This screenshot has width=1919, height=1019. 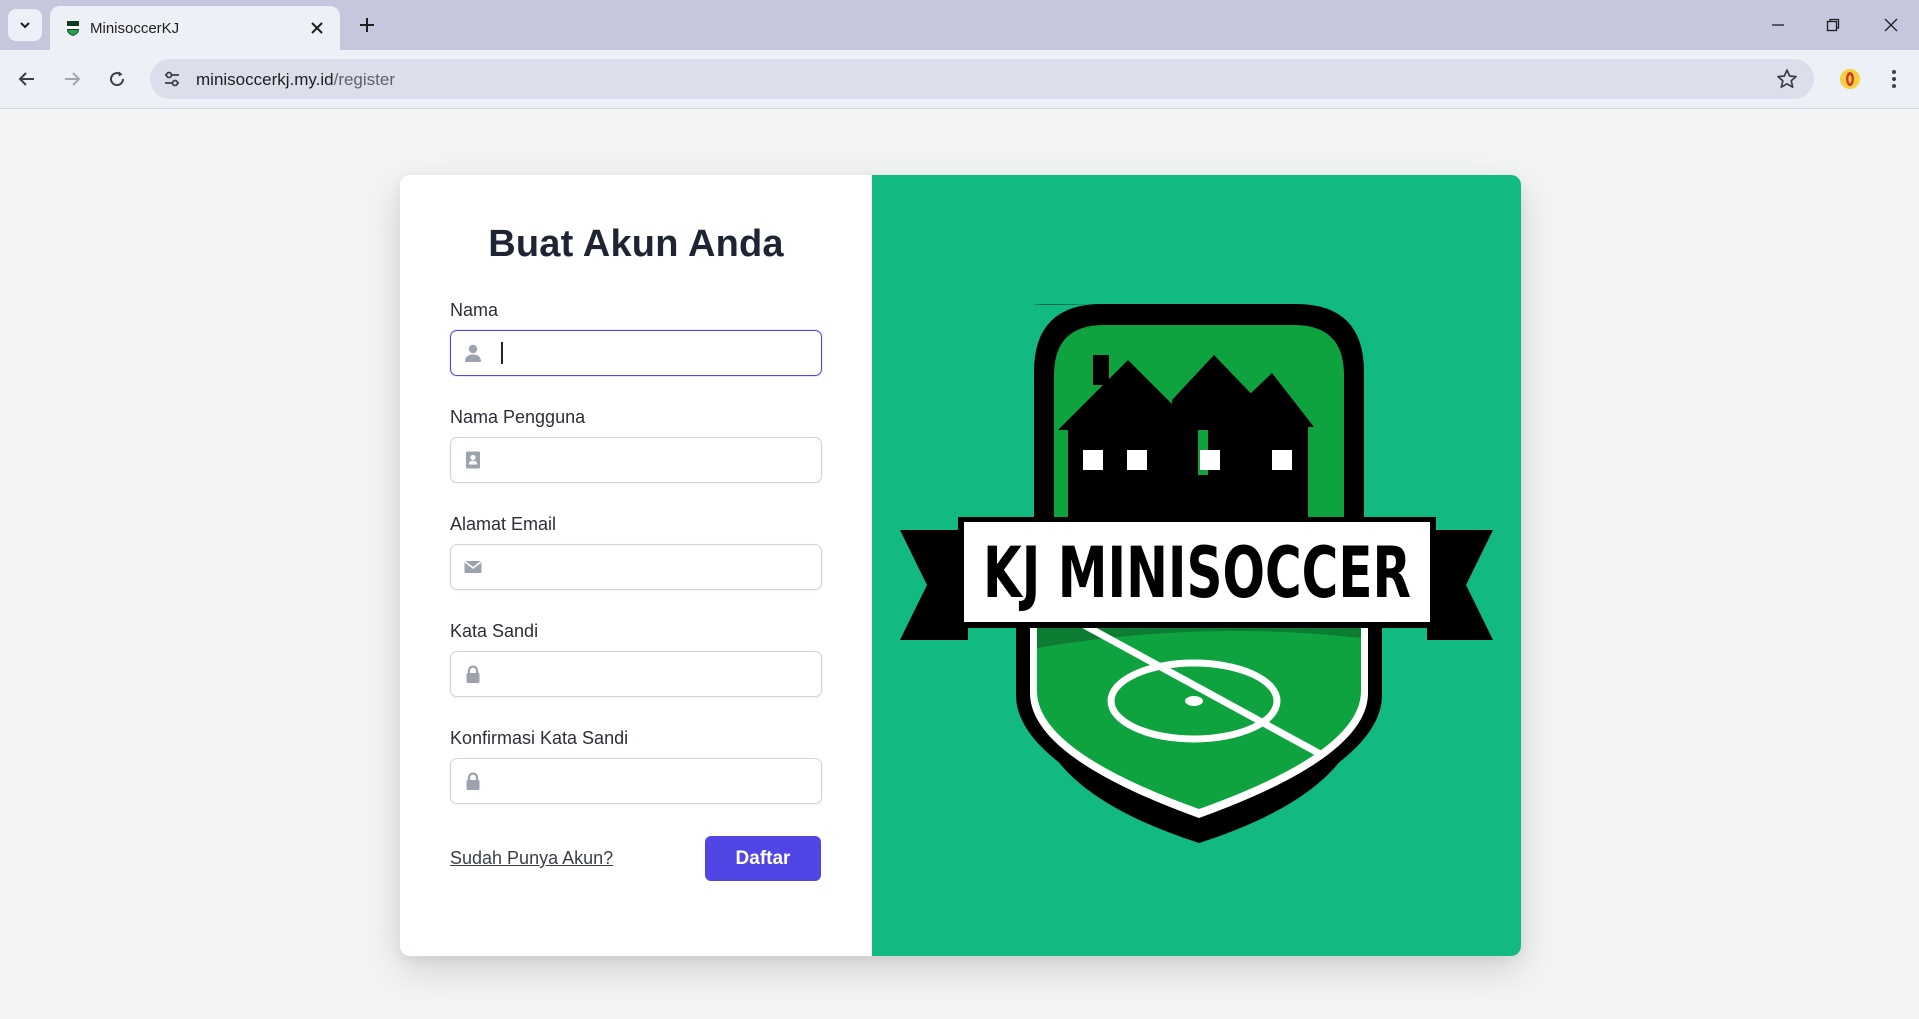 I want to click on plus-icon, so click(x=367, y=25).